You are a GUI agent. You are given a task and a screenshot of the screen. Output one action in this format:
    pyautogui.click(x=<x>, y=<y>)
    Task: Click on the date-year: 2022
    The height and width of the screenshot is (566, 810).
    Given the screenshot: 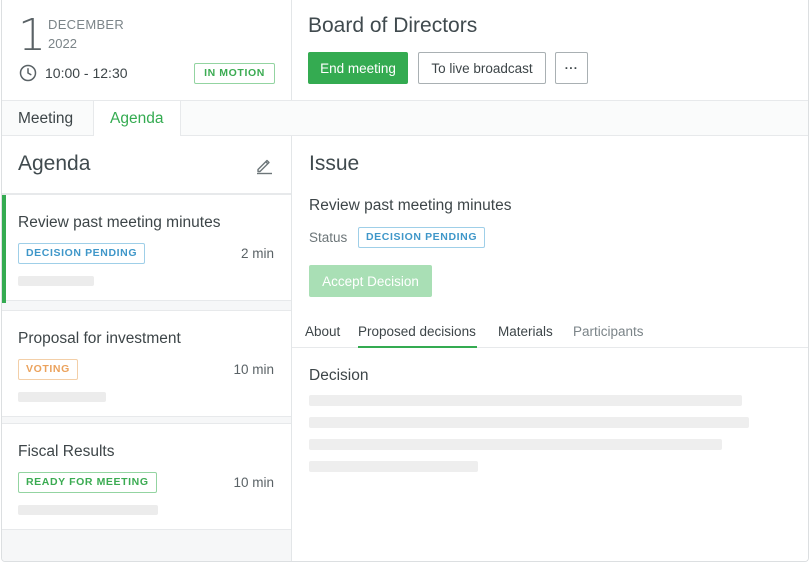 What is the action you would take?
    pyautogui.click(x=62, y=43)
    